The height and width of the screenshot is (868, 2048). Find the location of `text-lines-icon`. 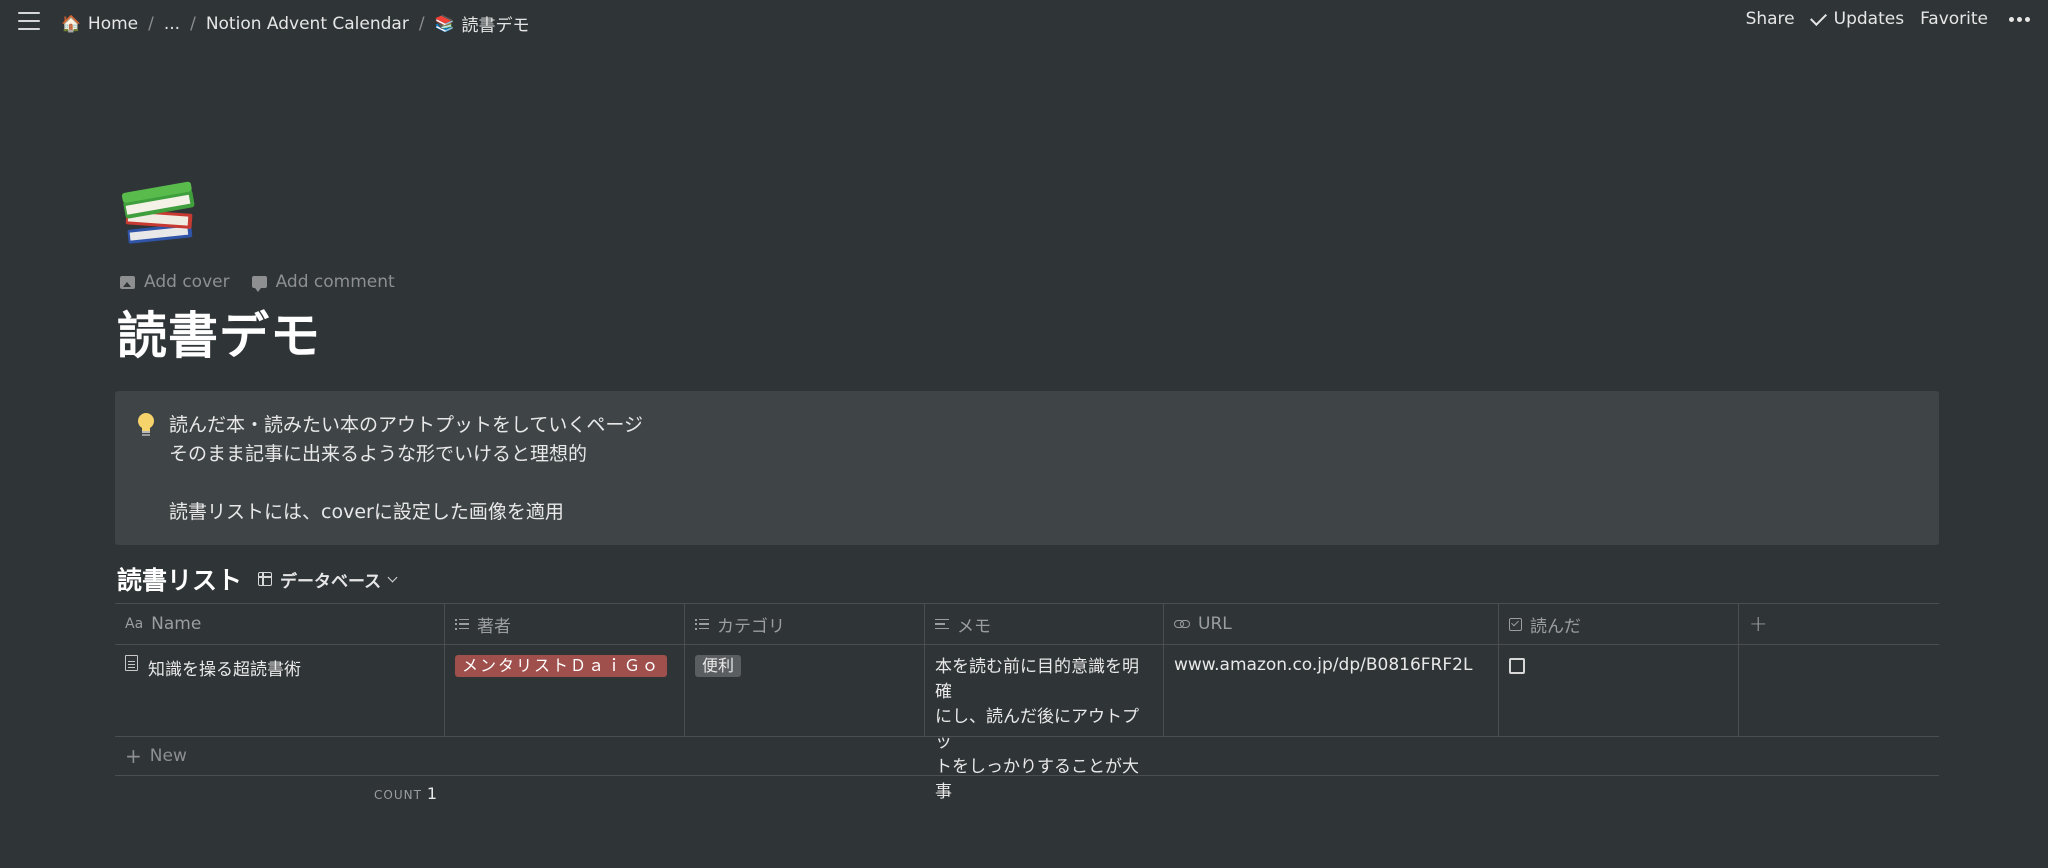

text-lines-icon is located at coordinates (942, 624).